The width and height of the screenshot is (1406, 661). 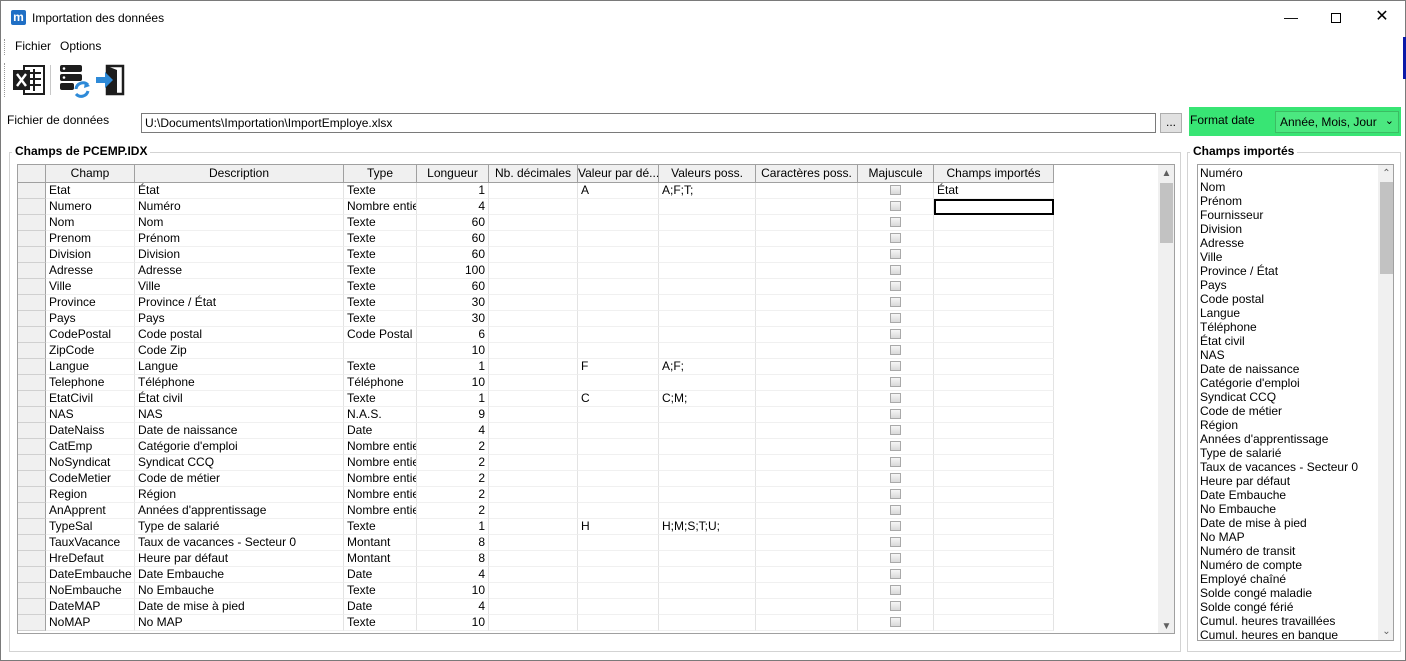 I want to click on list-item: Adresse, so click(x=1288, y=243).